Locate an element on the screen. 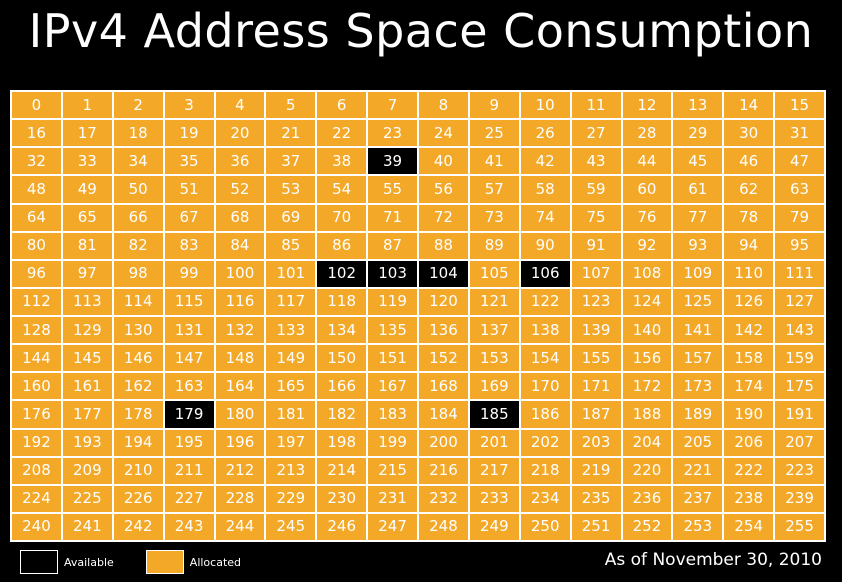 This screenshot has width=842, height=582. cell-allocated: 97 is located at coordinates (87, 273).